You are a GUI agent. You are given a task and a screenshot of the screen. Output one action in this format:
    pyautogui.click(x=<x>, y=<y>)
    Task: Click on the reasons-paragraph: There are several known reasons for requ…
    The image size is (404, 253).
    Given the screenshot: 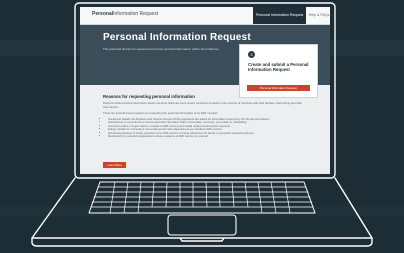 What is the action you would take?
    pyautogui.click(x=161, y=113)
    